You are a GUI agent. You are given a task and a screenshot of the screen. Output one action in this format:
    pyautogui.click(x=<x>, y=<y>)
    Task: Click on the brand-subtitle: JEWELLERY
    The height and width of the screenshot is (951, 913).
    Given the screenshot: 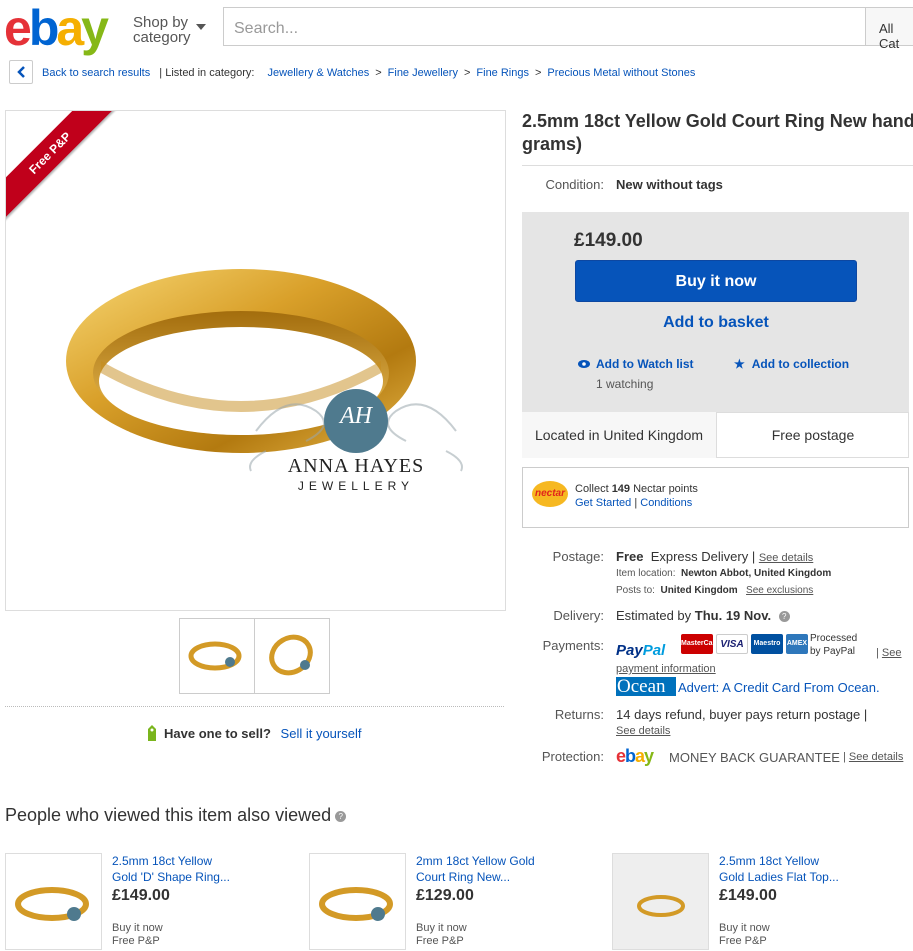 What is the action you would take?
    pyautogui.click(x=356, y=486)
    